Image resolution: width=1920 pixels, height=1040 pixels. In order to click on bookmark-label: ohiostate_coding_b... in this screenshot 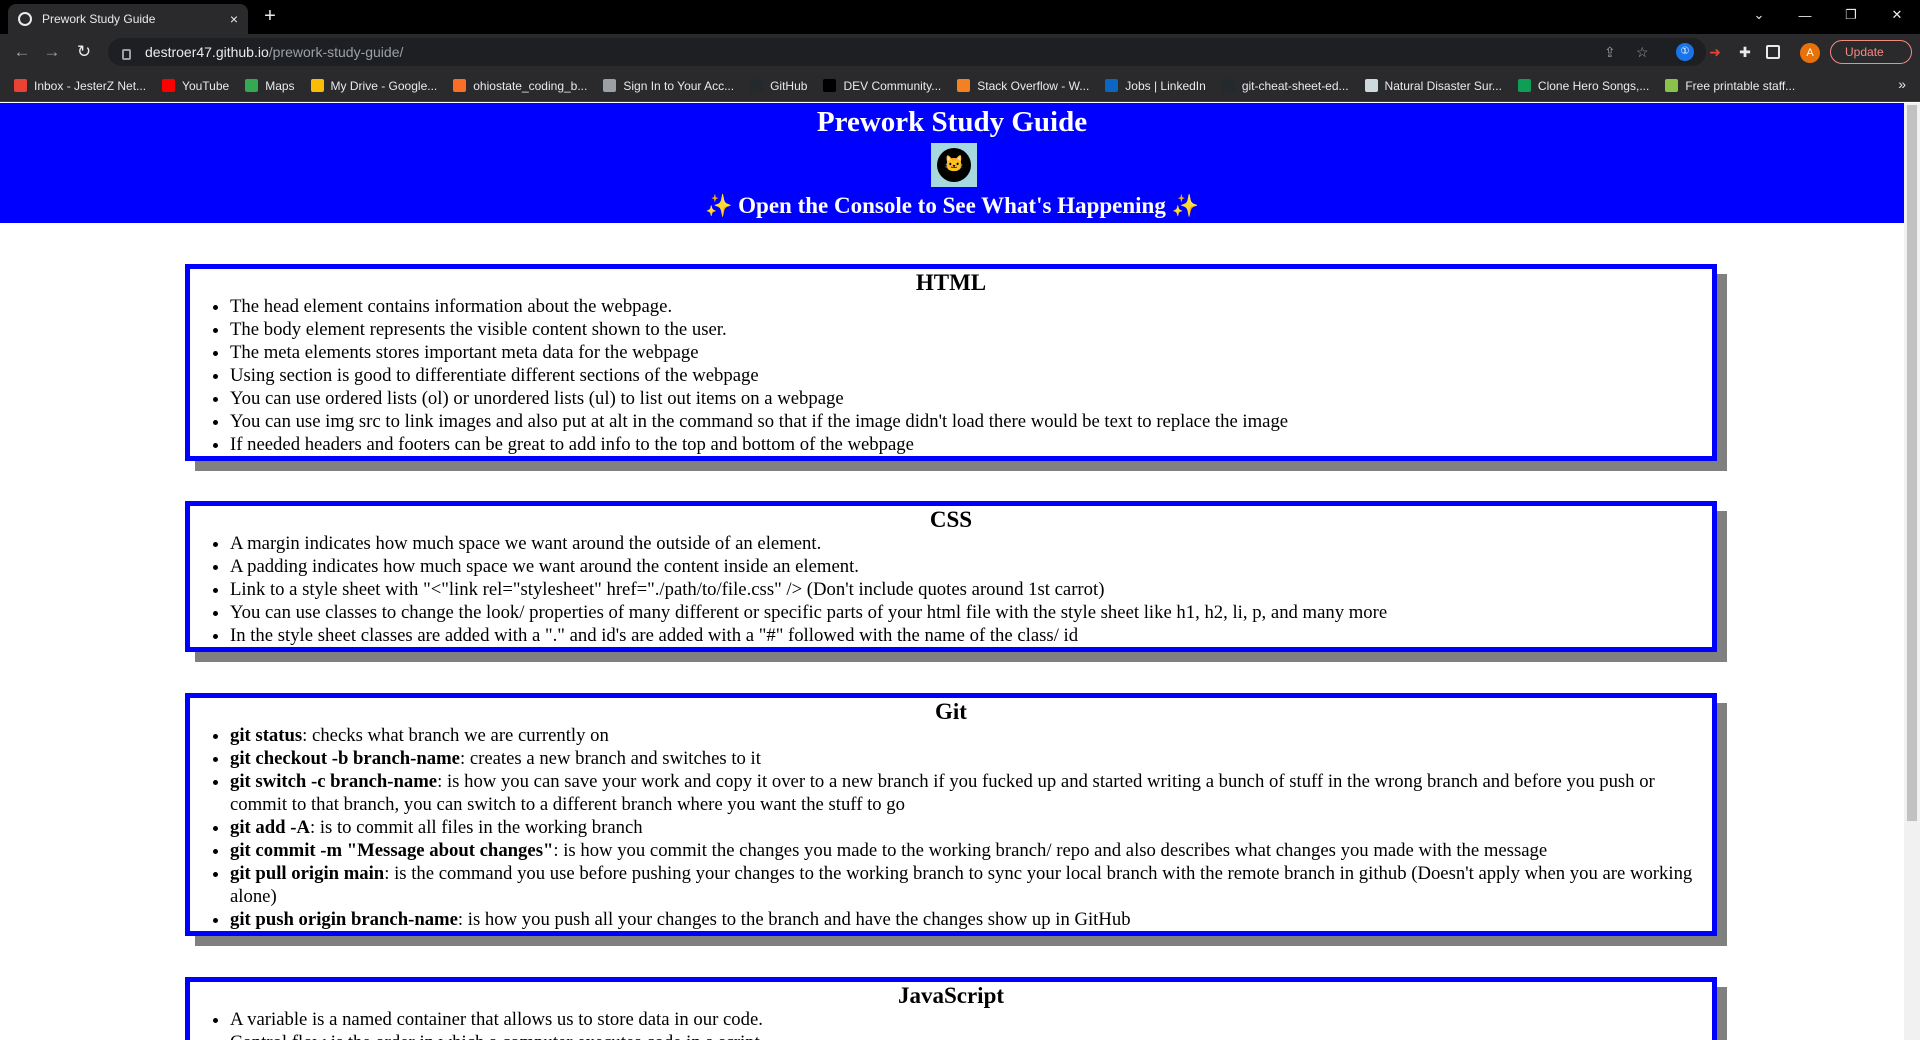, I will do `click(530, 85)`.